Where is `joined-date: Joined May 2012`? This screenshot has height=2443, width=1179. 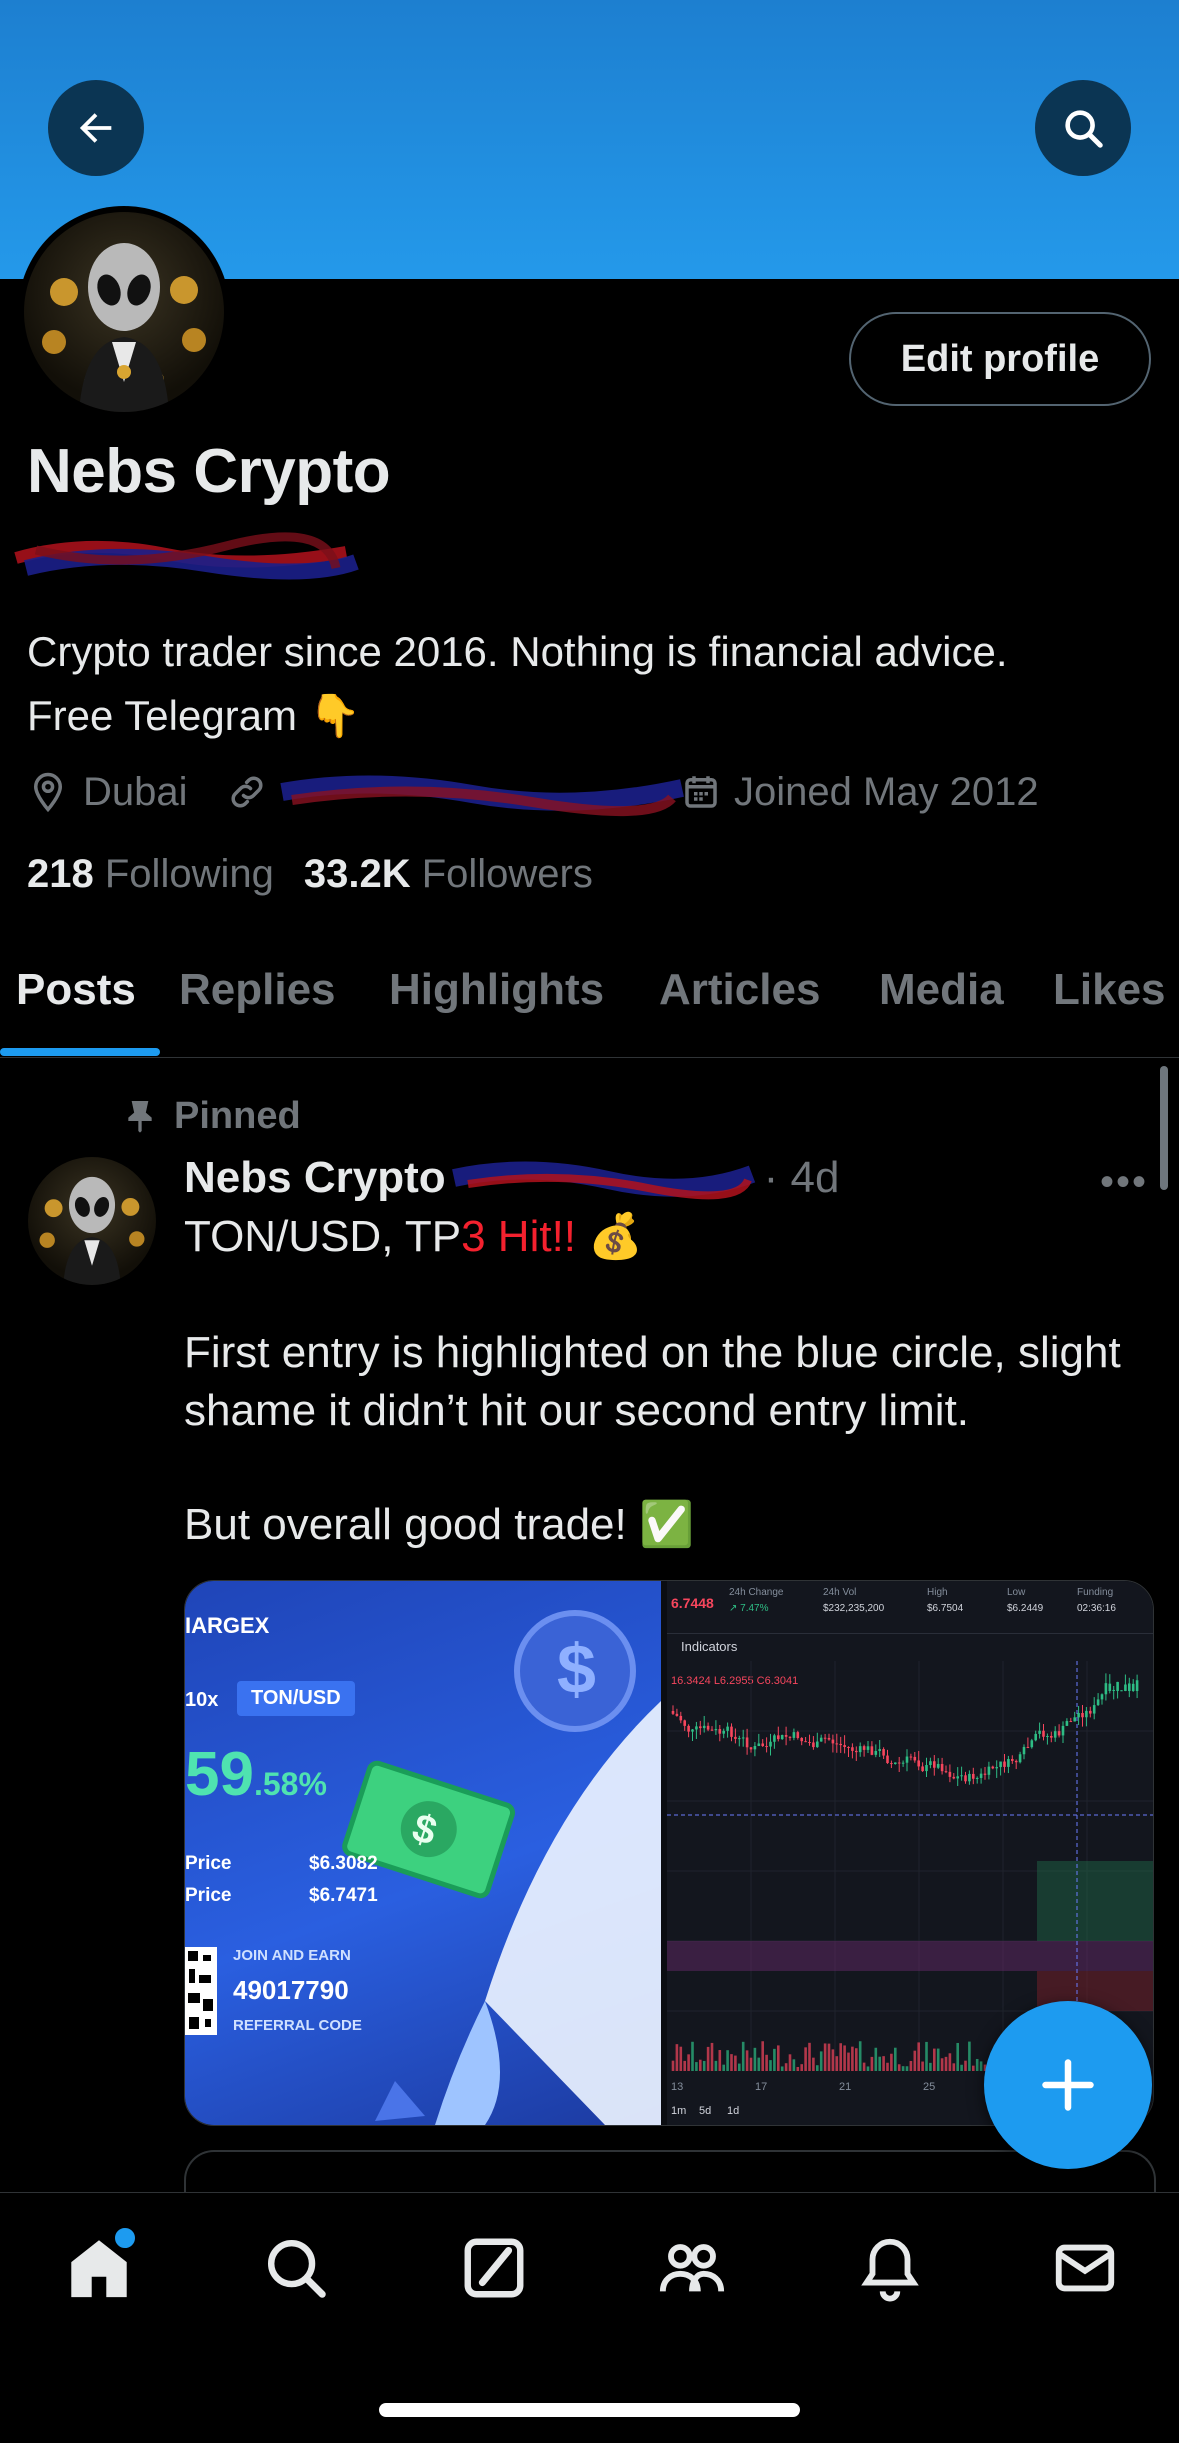
joined-date: Joined May 2012 is located at coordinates (859, 792).